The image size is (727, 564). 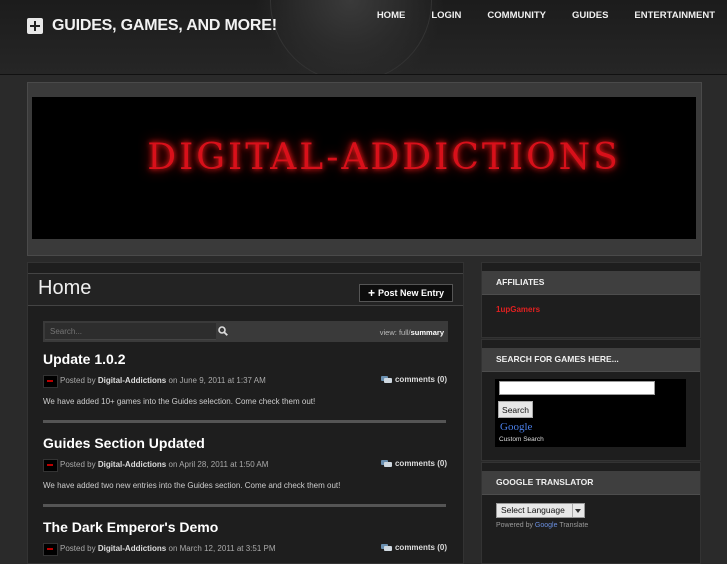 I want to click on post-date: on June 9, 2011 at 1:37 AM, so click(x=217, y=380).